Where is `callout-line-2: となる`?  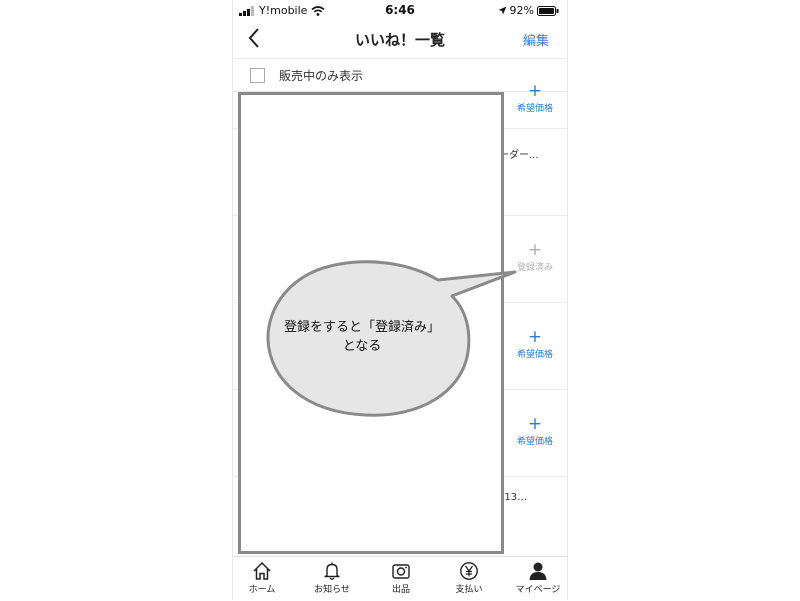 callout-line-2: となる is located at coordinates (362, 346).